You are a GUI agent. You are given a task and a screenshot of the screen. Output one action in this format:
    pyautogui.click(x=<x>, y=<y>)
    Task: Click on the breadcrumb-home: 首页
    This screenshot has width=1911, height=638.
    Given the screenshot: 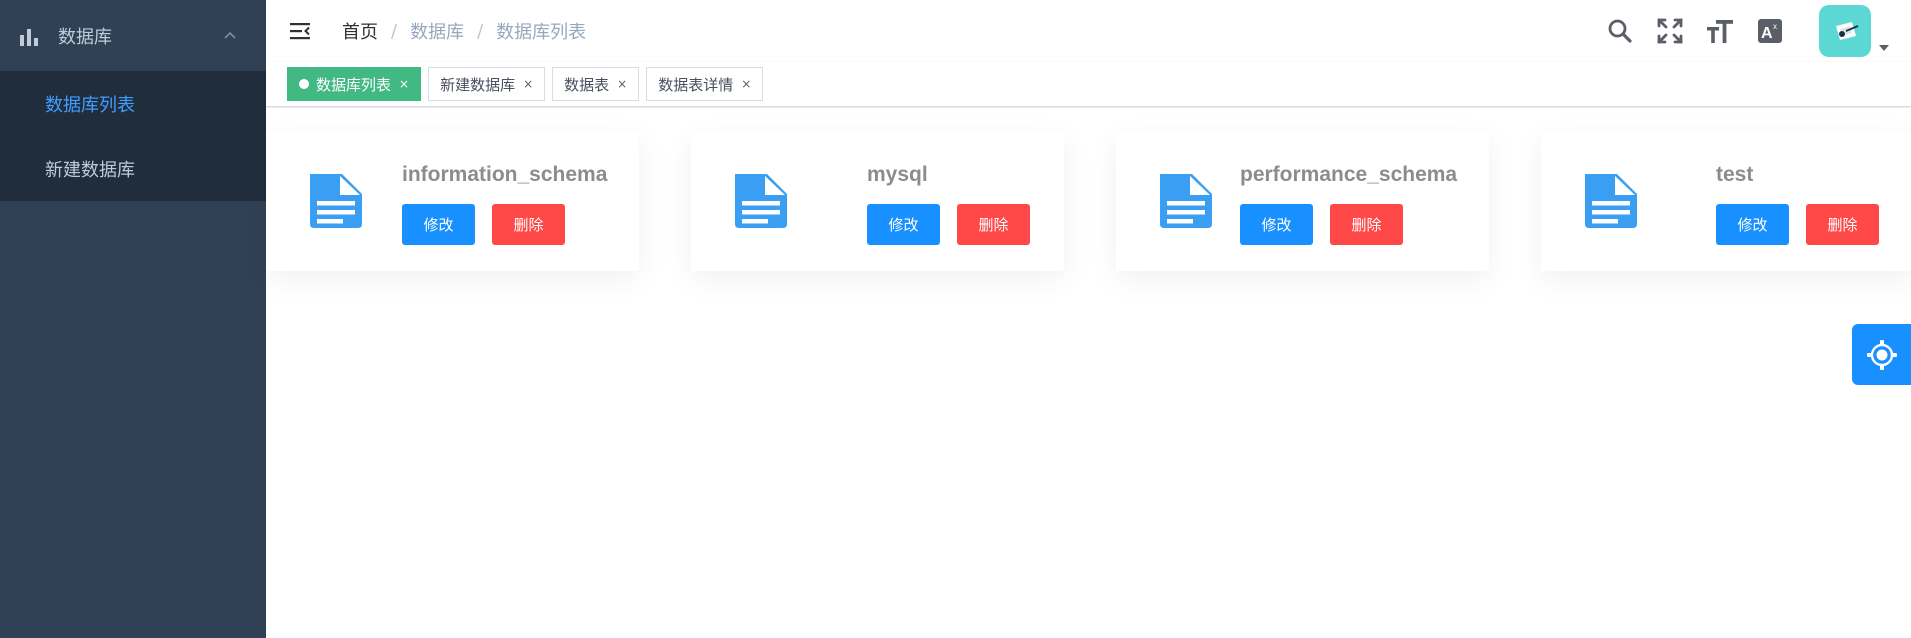 What is the action you would take?
    pyautogui.click(x=360, y=31)
    